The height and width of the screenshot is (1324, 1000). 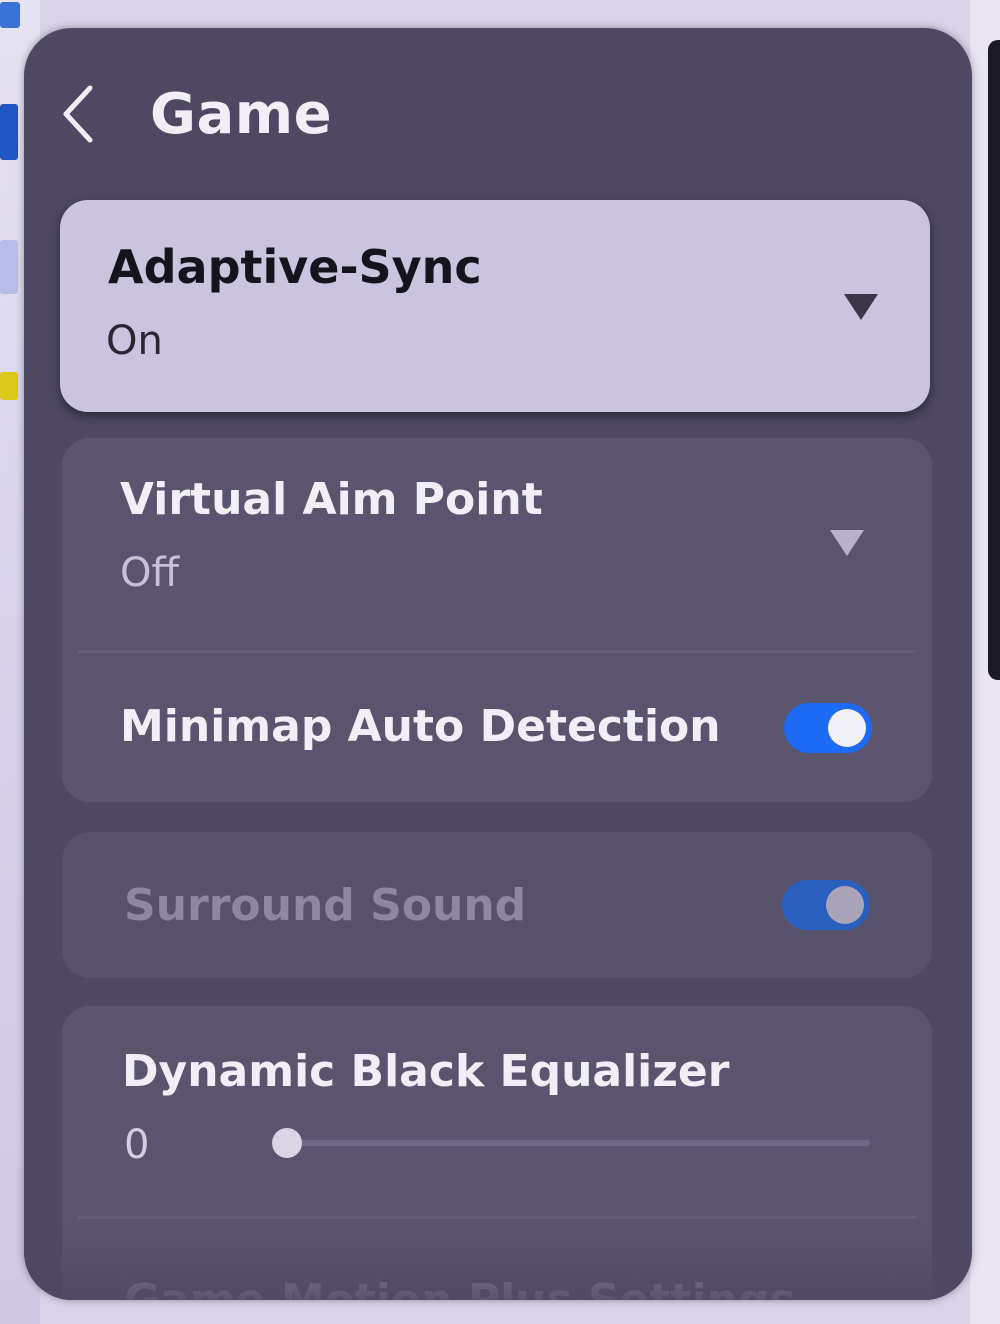 What do you see at coordinates (134, 341) in the screenshot?
I see `adaptive-sync-value: On` at bounding box center [134, 341].